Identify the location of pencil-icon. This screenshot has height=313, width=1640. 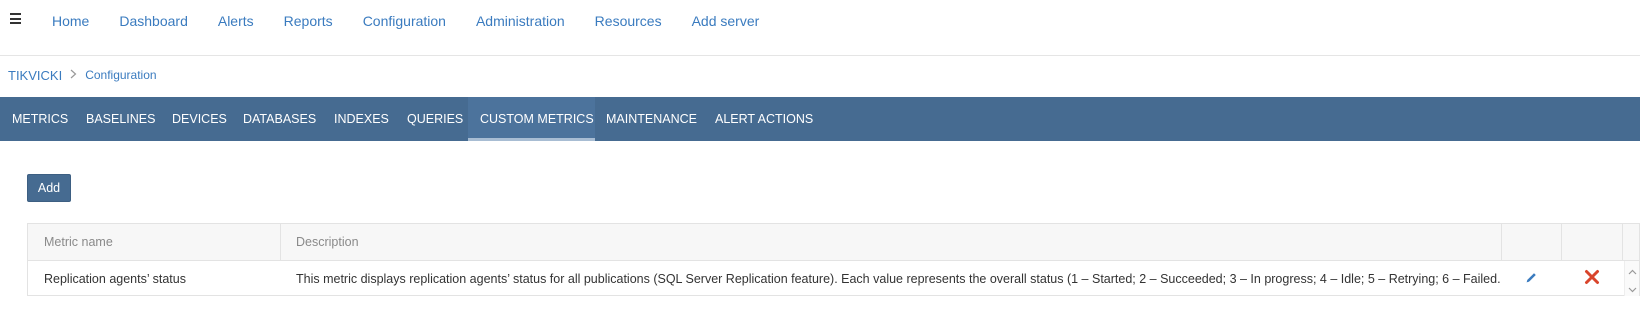
(1531, 279).